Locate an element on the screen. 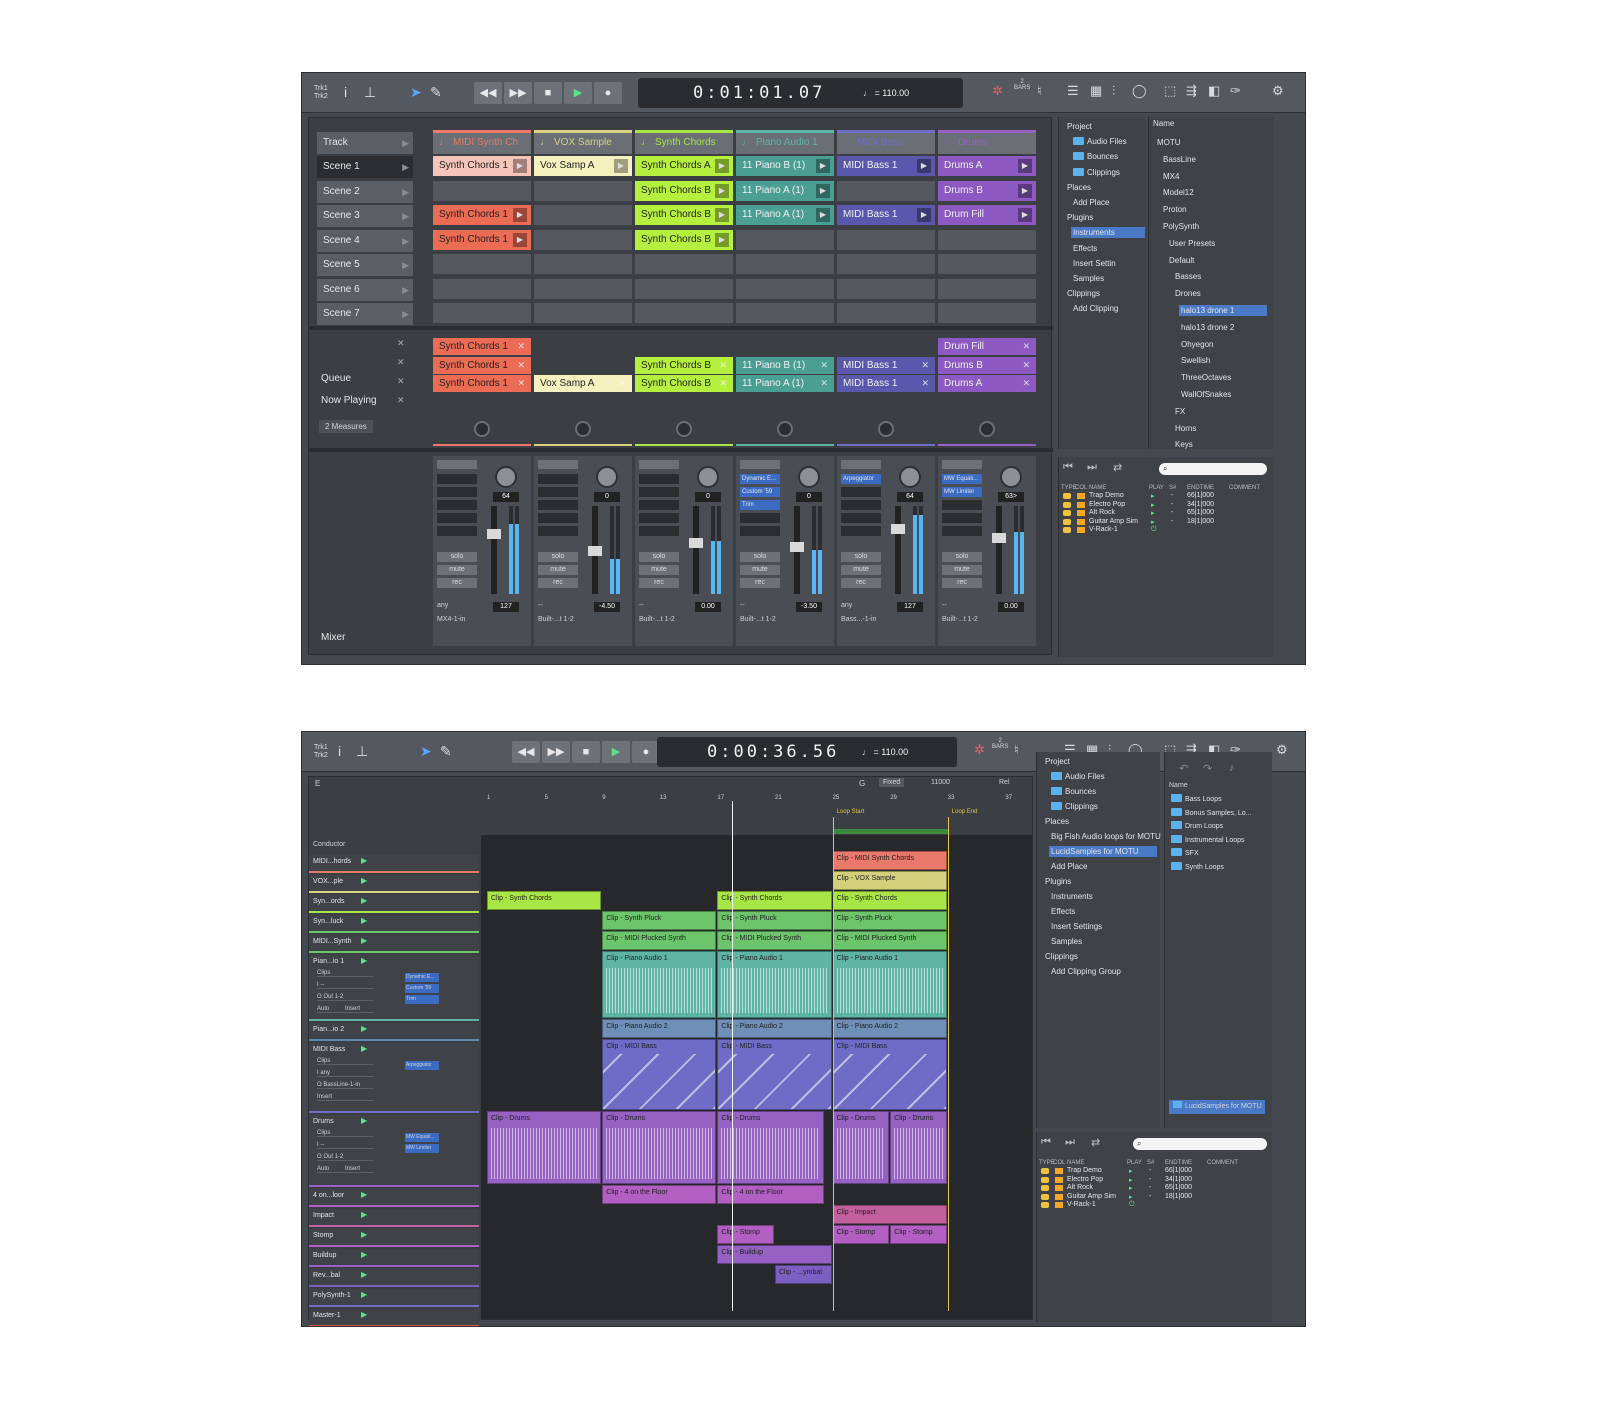  track-header-1: ♩ VOX Sample is located at coordinates (583, 142).